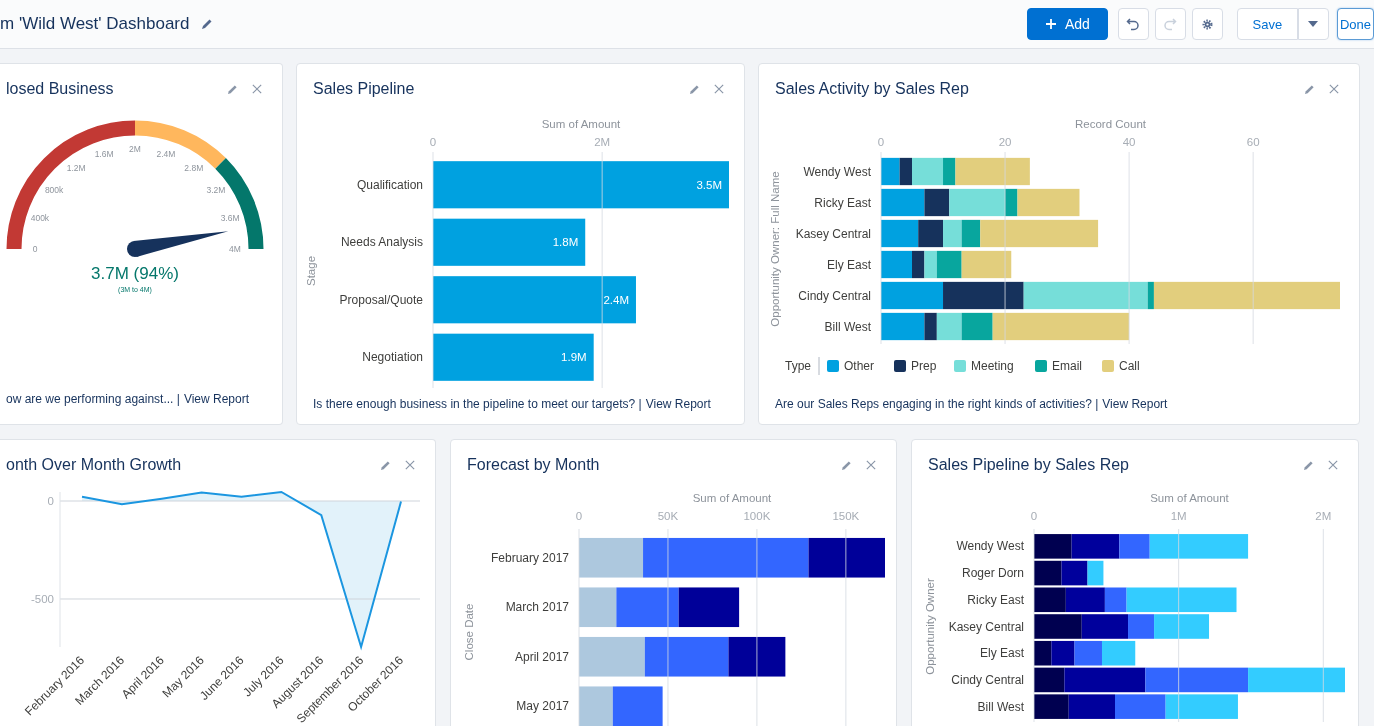 The width and height of the screenshot is (1374, 726). Describe the element at coordinates (992, 366) in the screenshot. I see `legend-label: Meeting` at that location.